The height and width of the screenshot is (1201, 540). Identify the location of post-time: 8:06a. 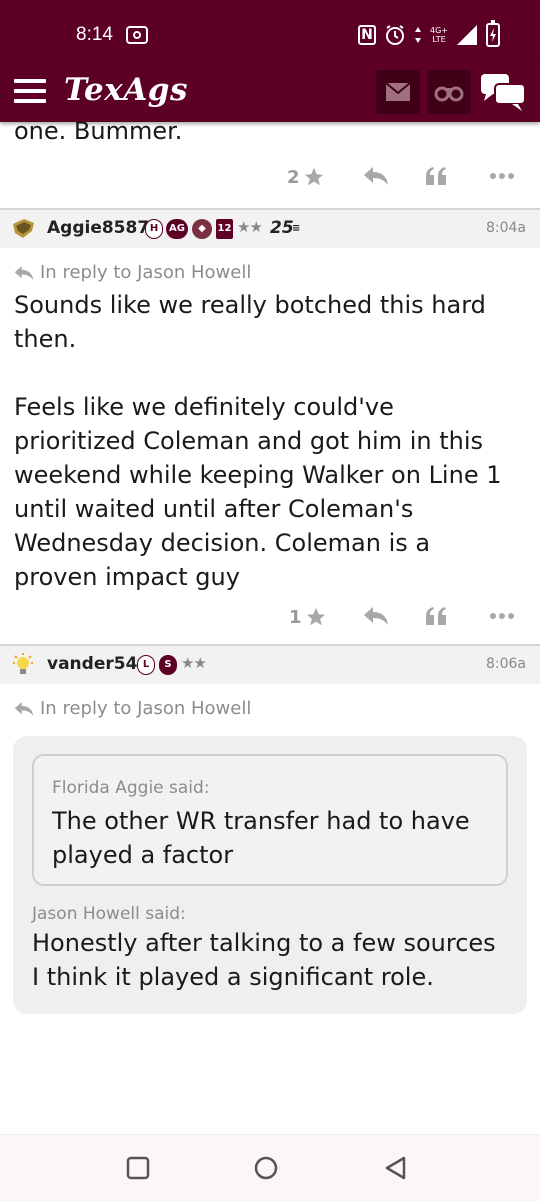
(505, 664).